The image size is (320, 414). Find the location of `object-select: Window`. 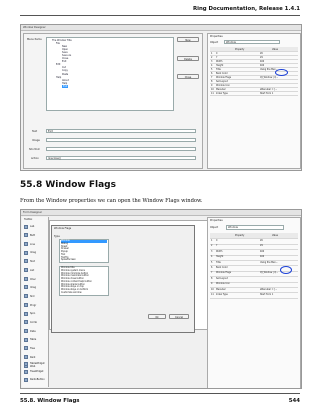

object-select: Window is located at coordinates (252, 42).